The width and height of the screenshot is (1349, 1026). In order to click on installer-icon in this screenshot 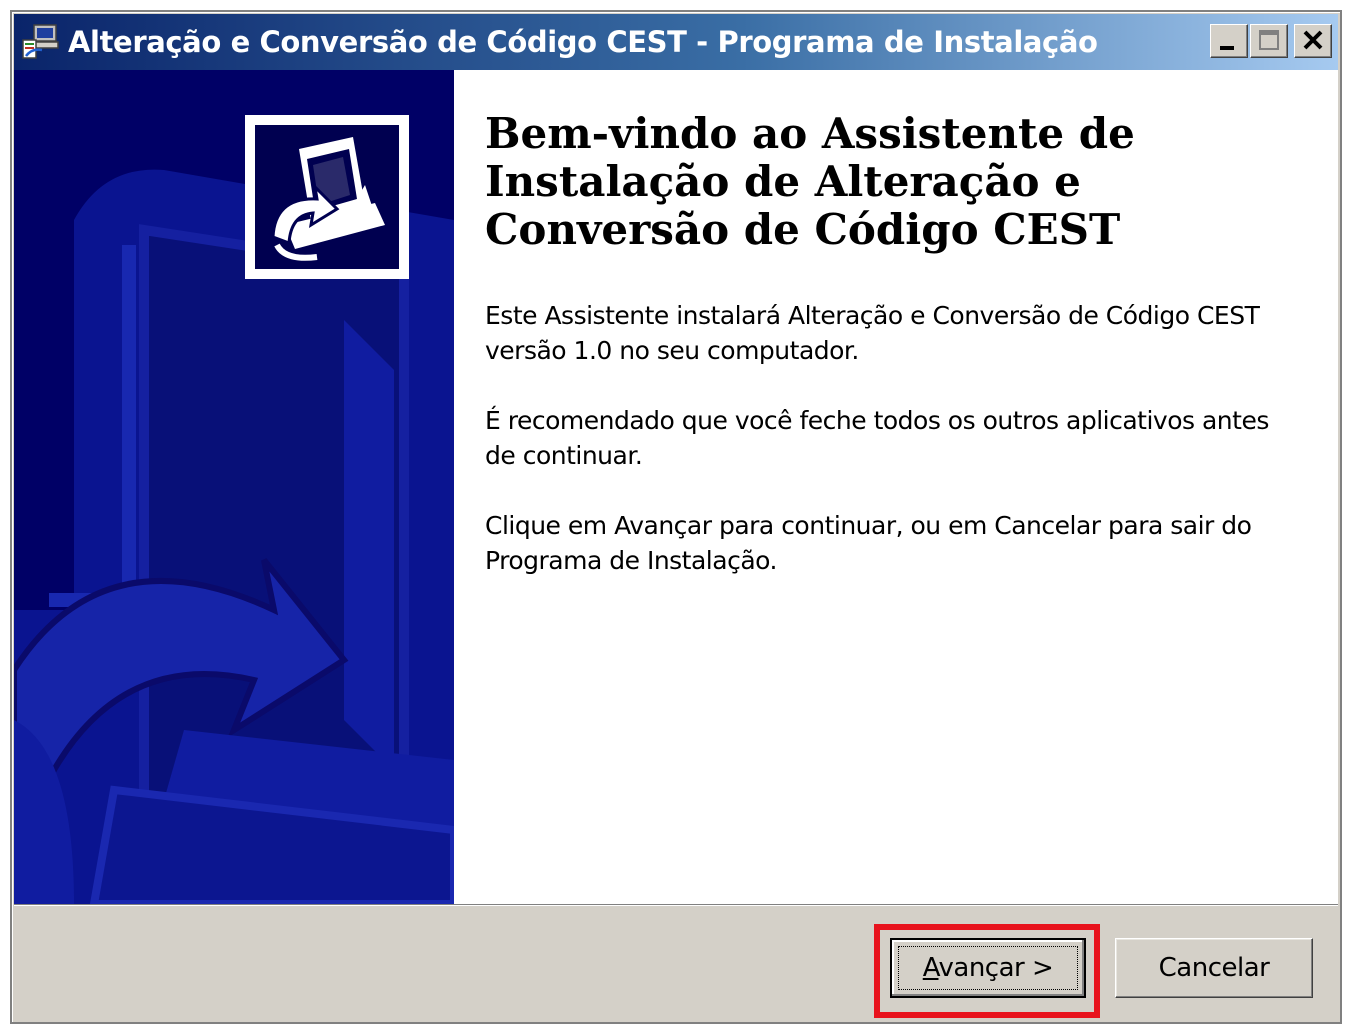, I will do `click(40, 42)`.